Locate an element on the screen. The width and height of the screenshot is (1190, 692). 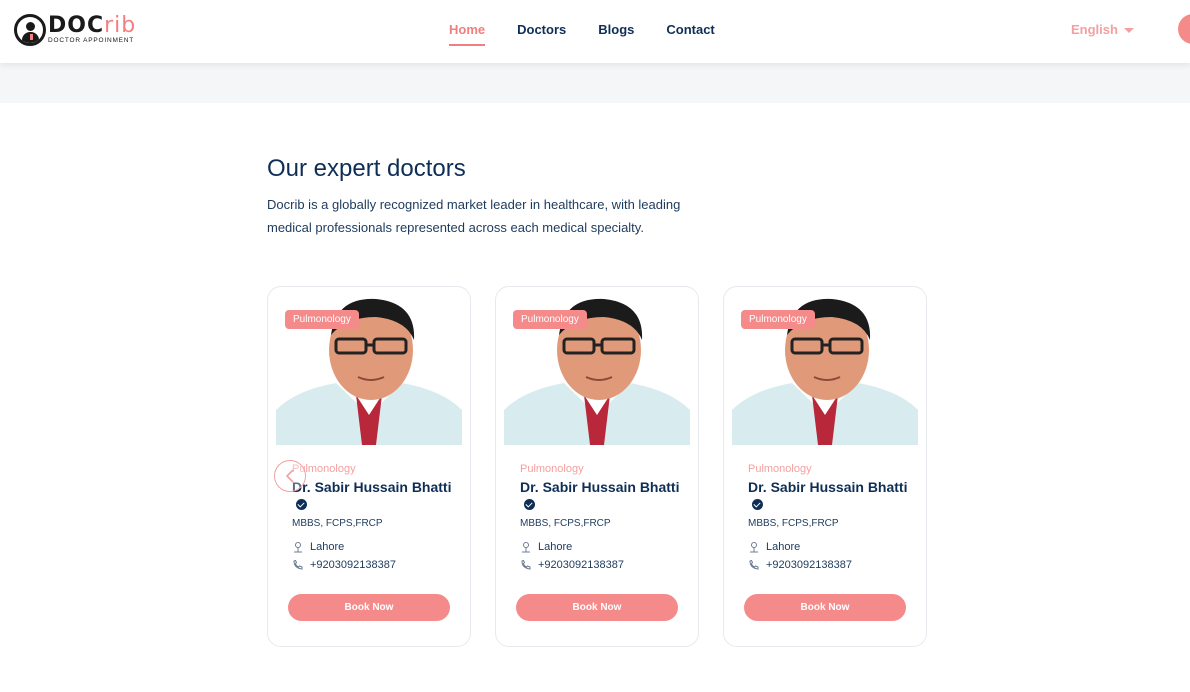
nav-blogs: Blogs is located at coordinates (616, 29).